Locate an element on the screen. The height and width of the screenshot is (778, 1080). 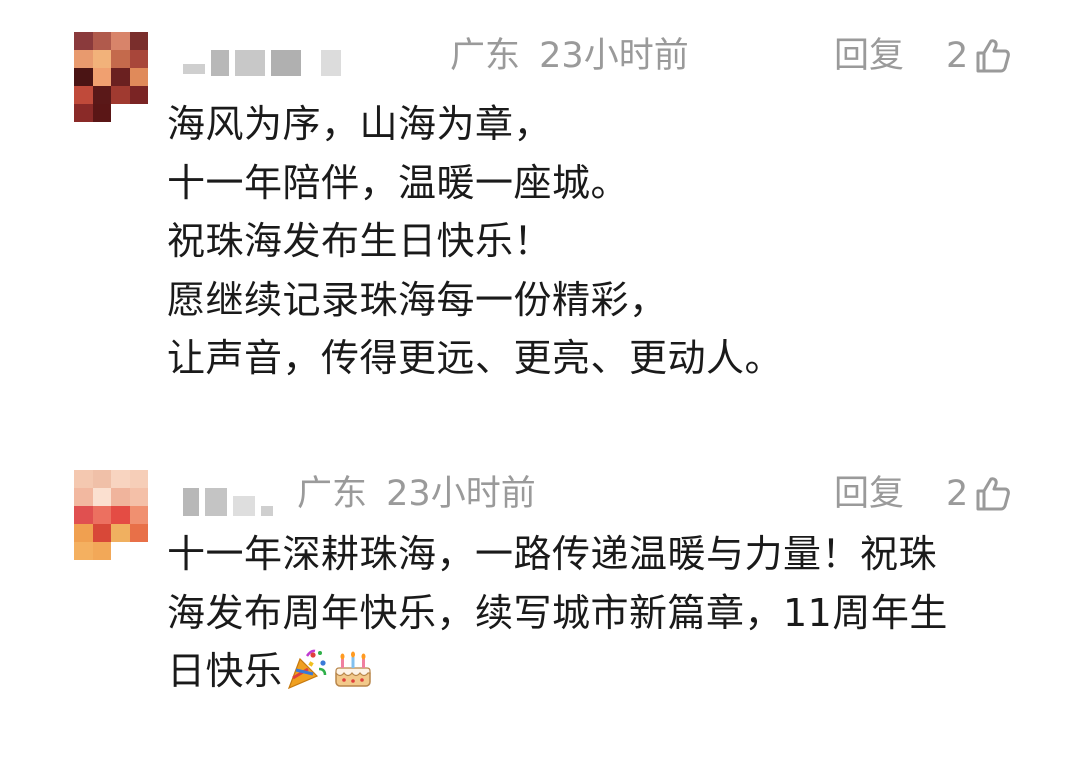
party-popper-icon is located at coordinates (307, 669).